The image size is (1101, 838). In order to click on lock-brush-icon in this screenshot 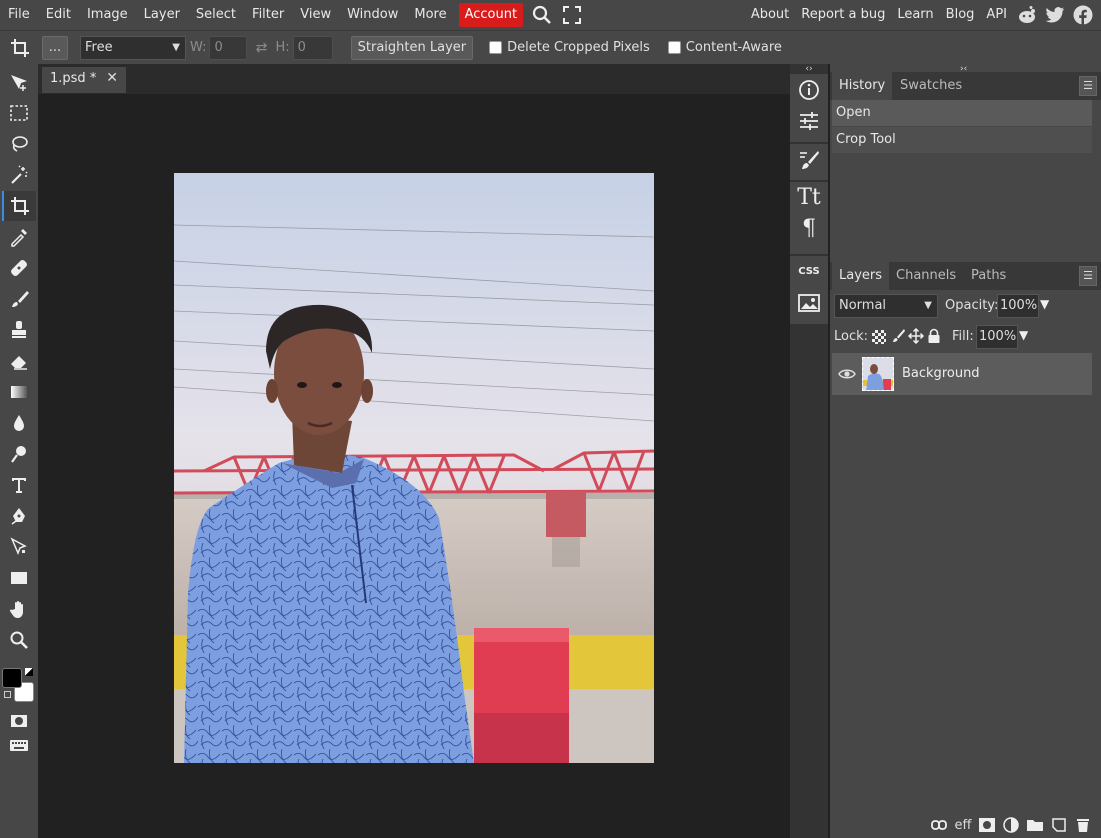, I will do `click(898, 338)`.